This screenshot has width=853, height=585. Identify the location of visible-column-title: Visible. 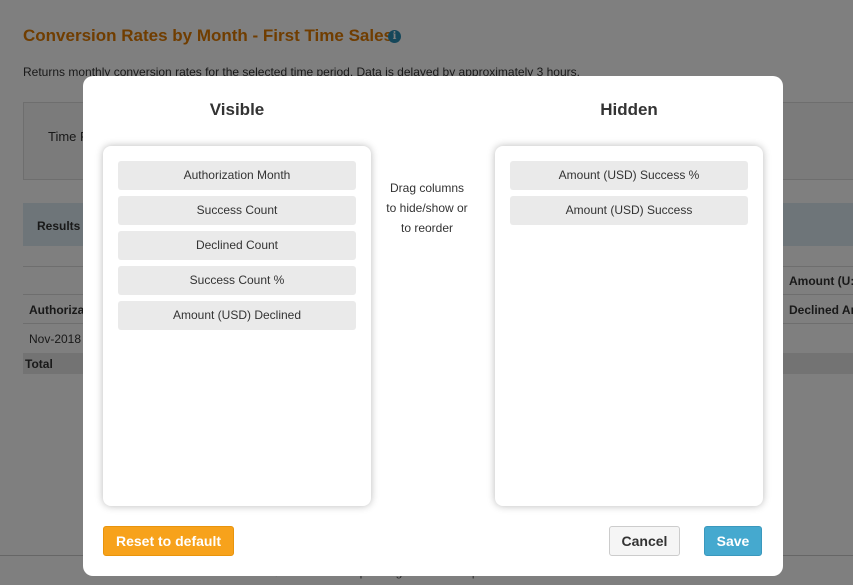
(237, 109).